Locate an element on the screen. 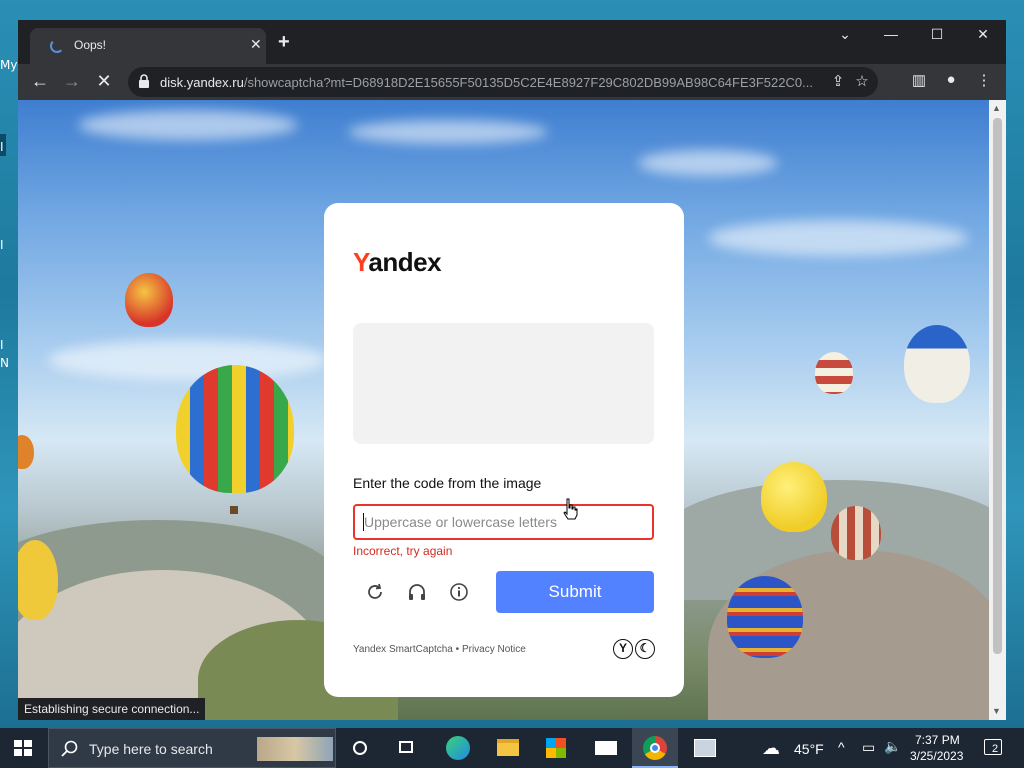 This screenshot has width=1024, height=768. menu-kebab-icon: ⋮ is located at coordinates (984, 80).